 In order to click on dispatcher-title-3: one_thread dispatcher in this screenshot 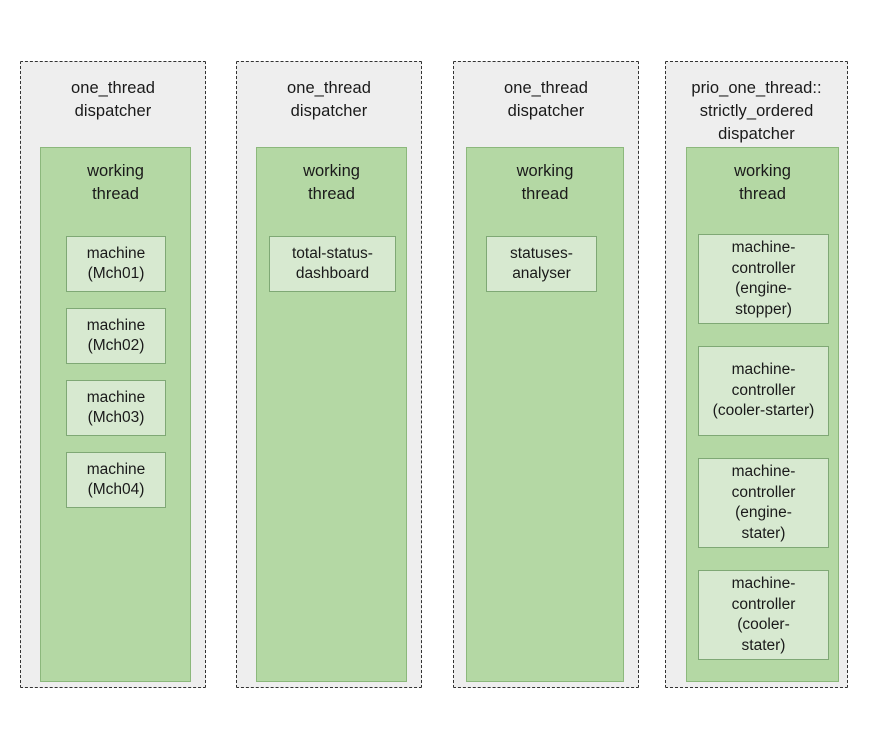, I will do `click(546, 99)`.